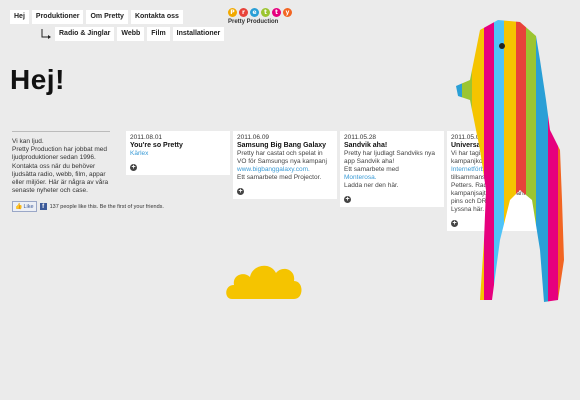 The height and width of the screenshot is (400, 580). What do you see at coordinates (392, 178) in the screenshot?
I see `card-link: Monterosa.` at bounding box center [392, 178].